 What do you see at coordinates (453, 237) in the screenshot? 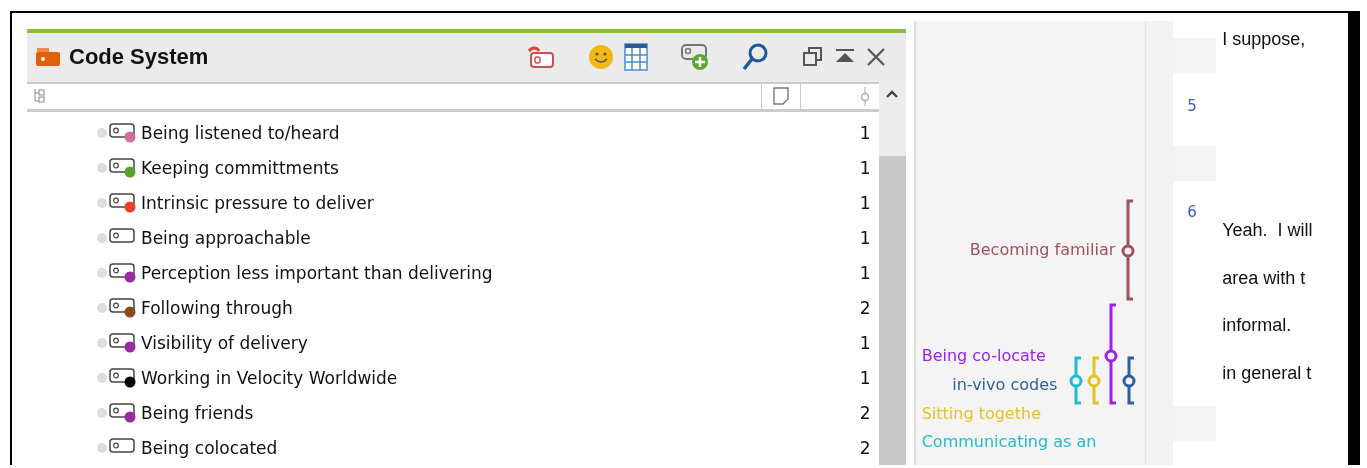
I see `code-row: Being approachable 1` at bounding box center [453, 237].